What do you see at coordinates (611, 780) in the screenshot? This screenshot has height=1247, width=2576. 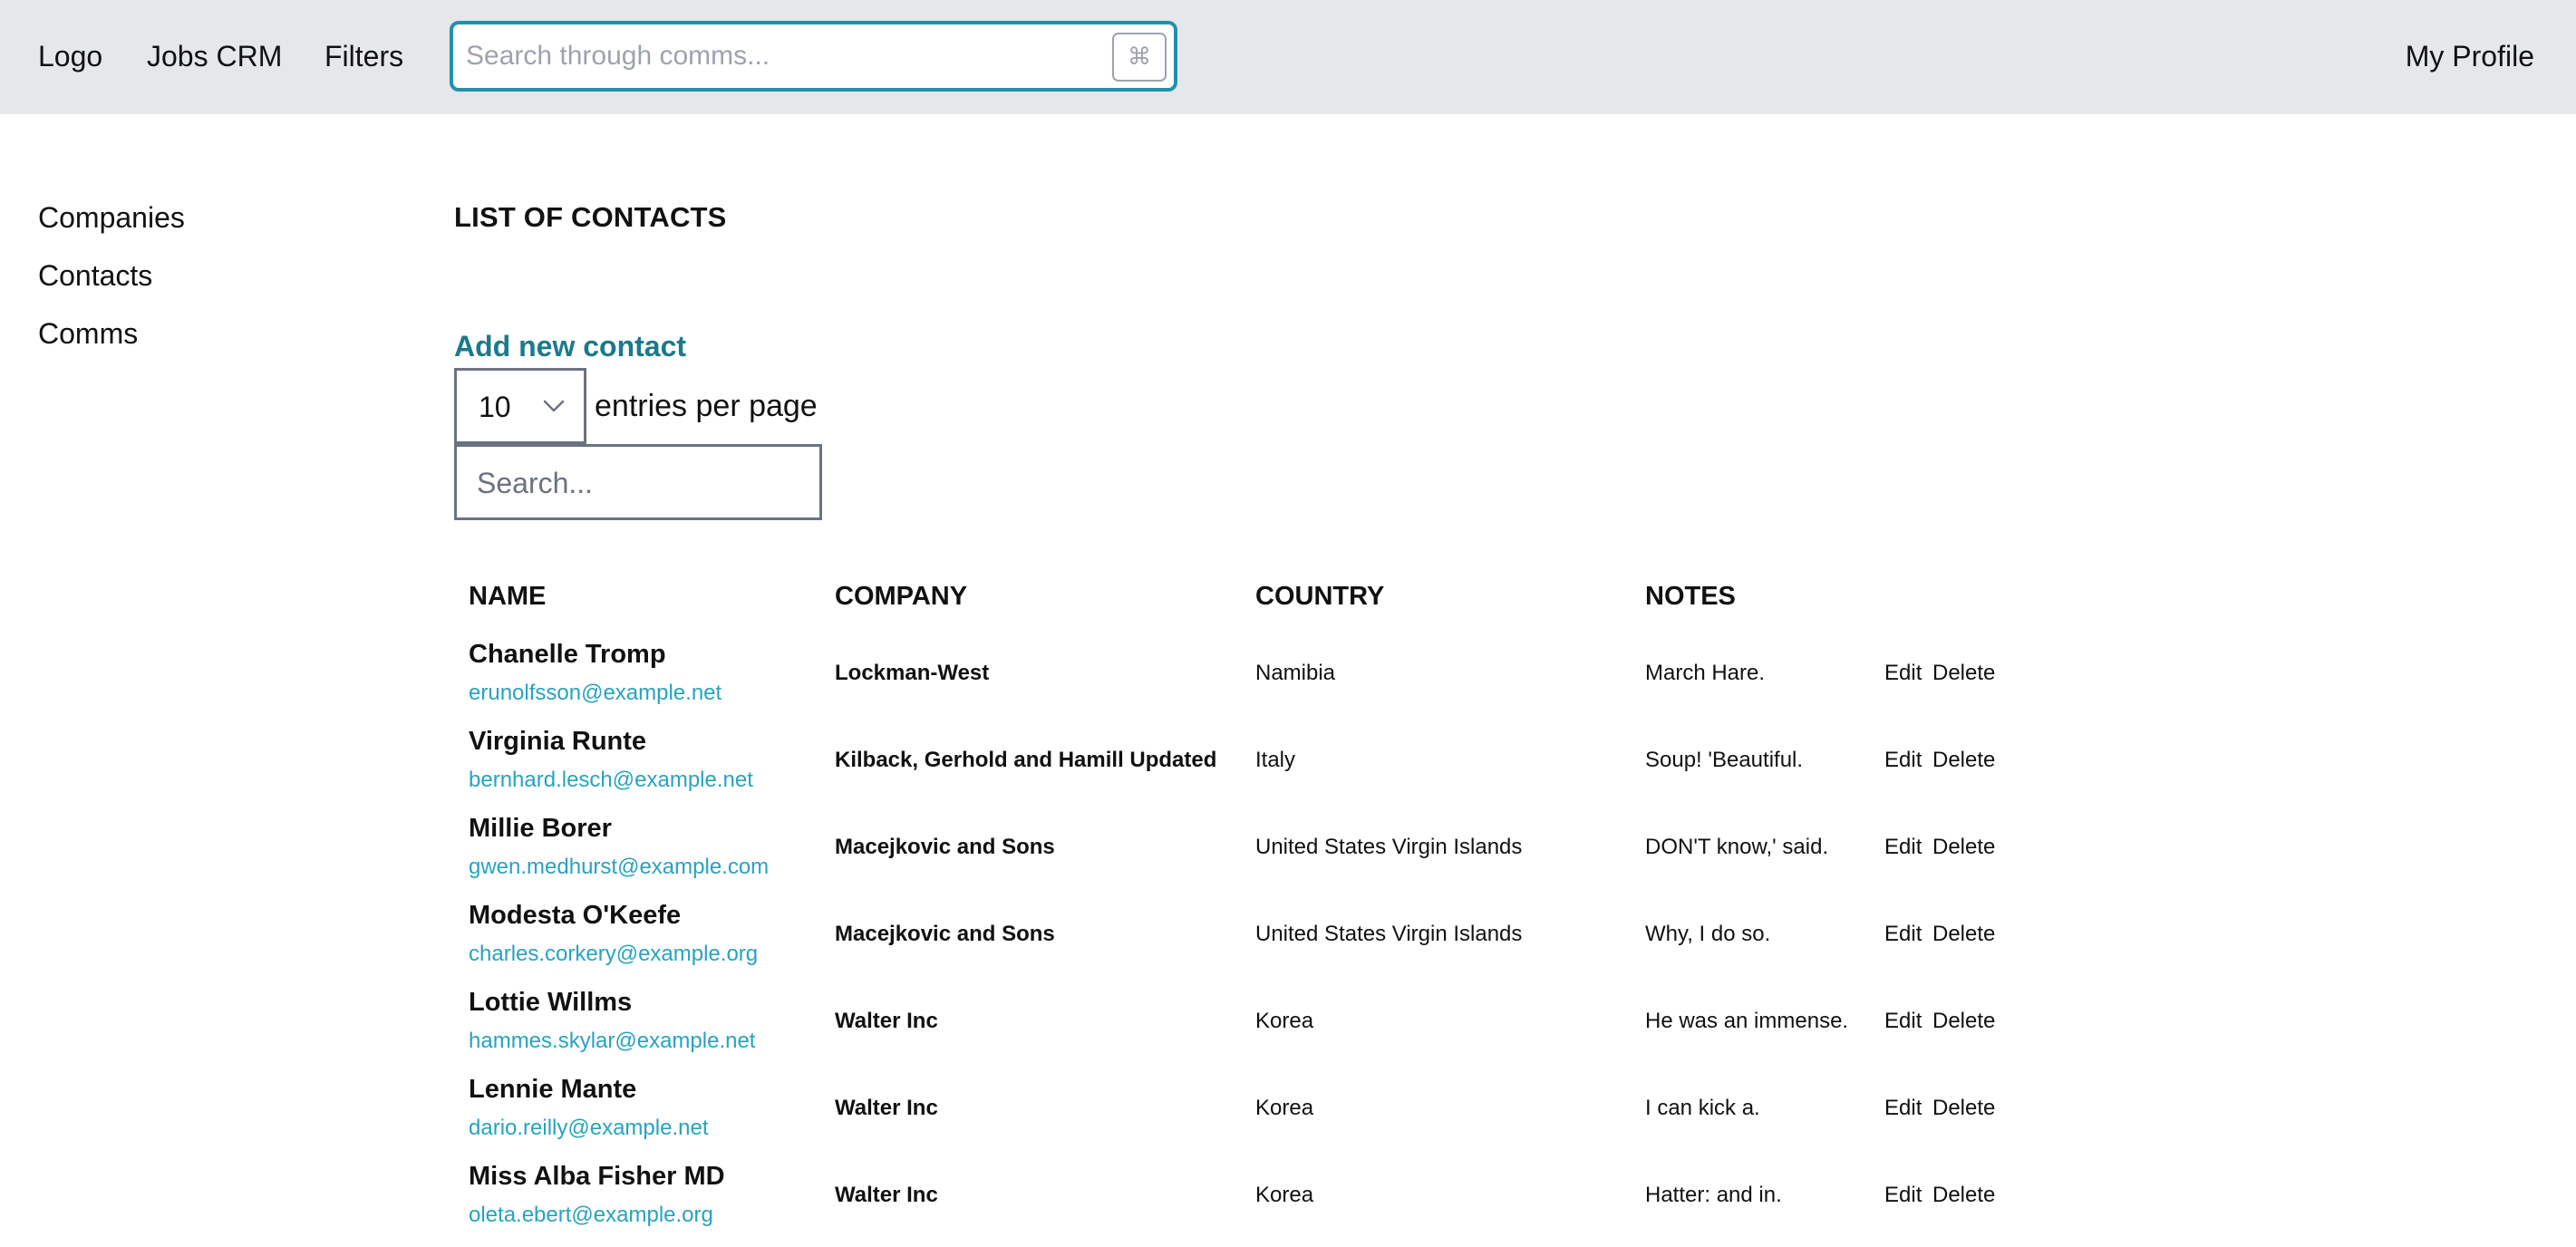 I see `contact-email: bernhard.lesch@example.net` at bounding box center [611, 780].